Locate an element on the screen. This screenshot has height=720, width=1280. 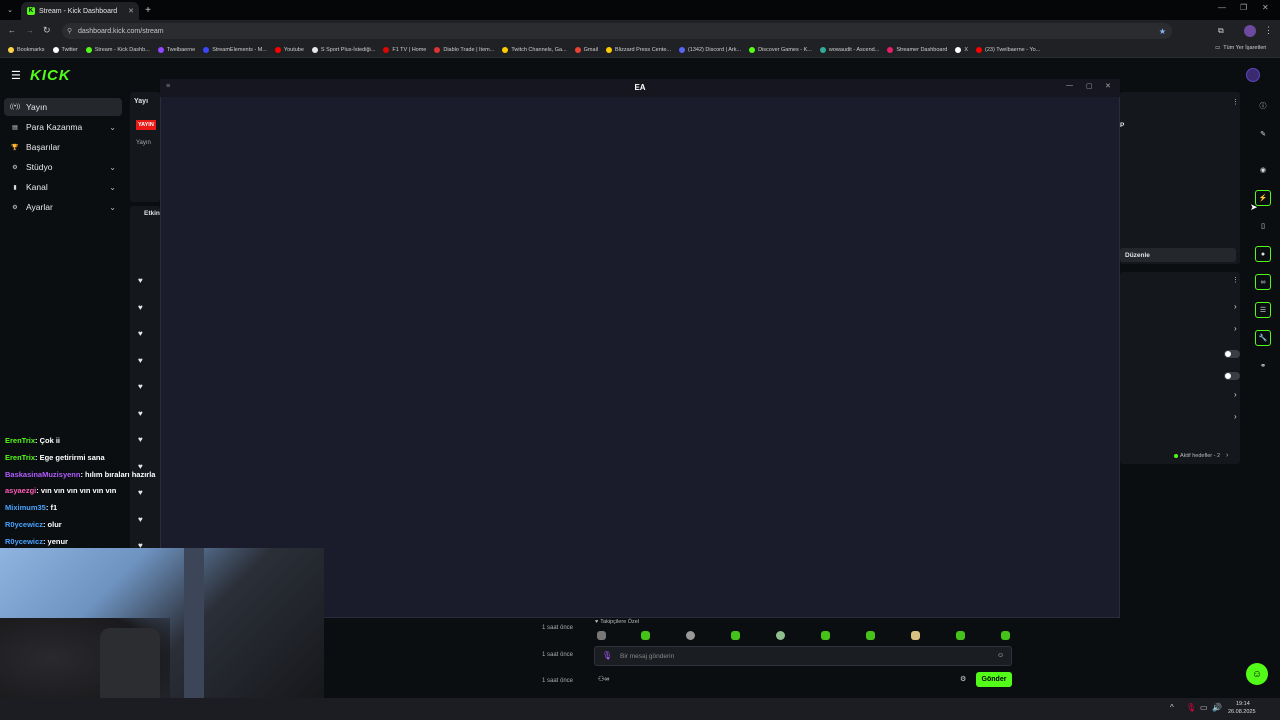
ea-minimize-icon: — is located at coordinates (1069, 85).